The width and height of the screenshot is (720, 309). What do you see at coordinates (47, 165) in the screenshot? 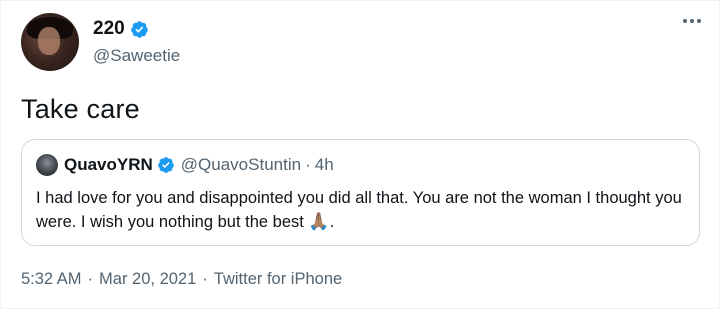
I see `quoted-author-avatar` at bounding box center [47, 165].